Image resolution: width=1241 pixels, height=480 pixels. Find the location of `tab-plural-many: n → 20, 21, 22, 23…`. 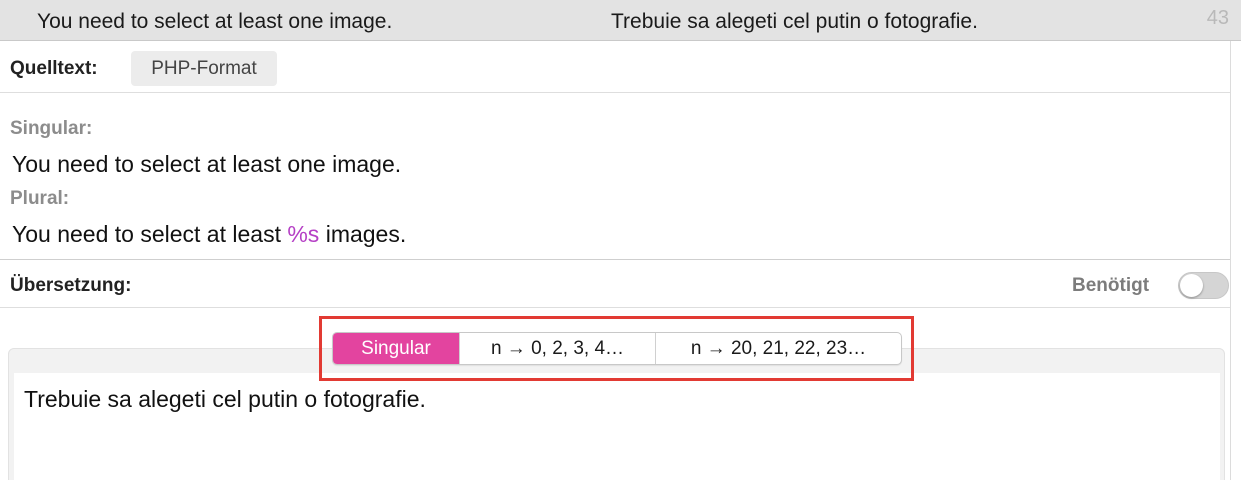

tab-plural-many: n → 20, 21, 22, 23… is located at coordinates (778, 348).